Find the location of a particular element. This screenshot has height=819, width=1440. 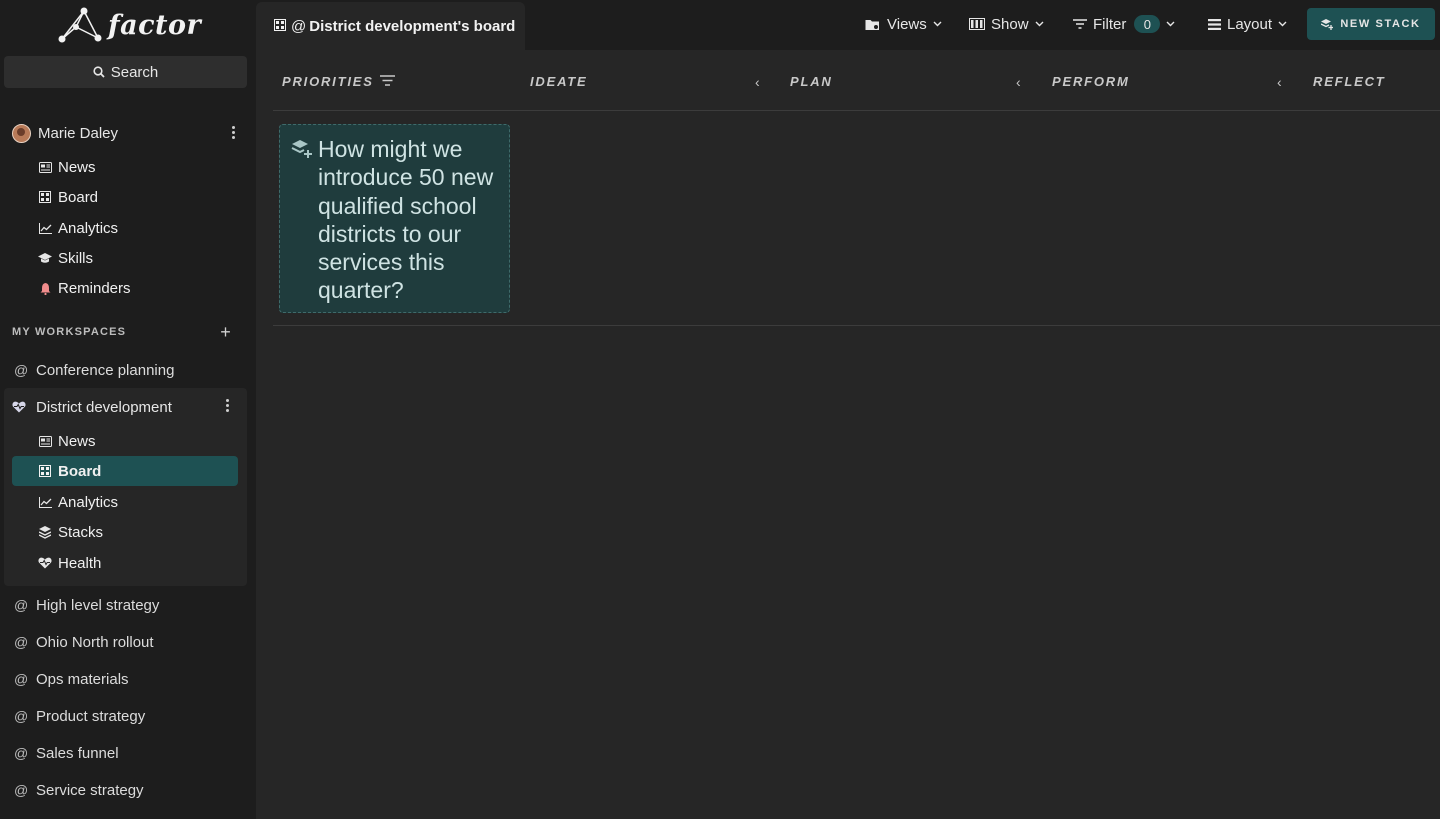

layout-button: Layout is located at coordinates (1247, 24).